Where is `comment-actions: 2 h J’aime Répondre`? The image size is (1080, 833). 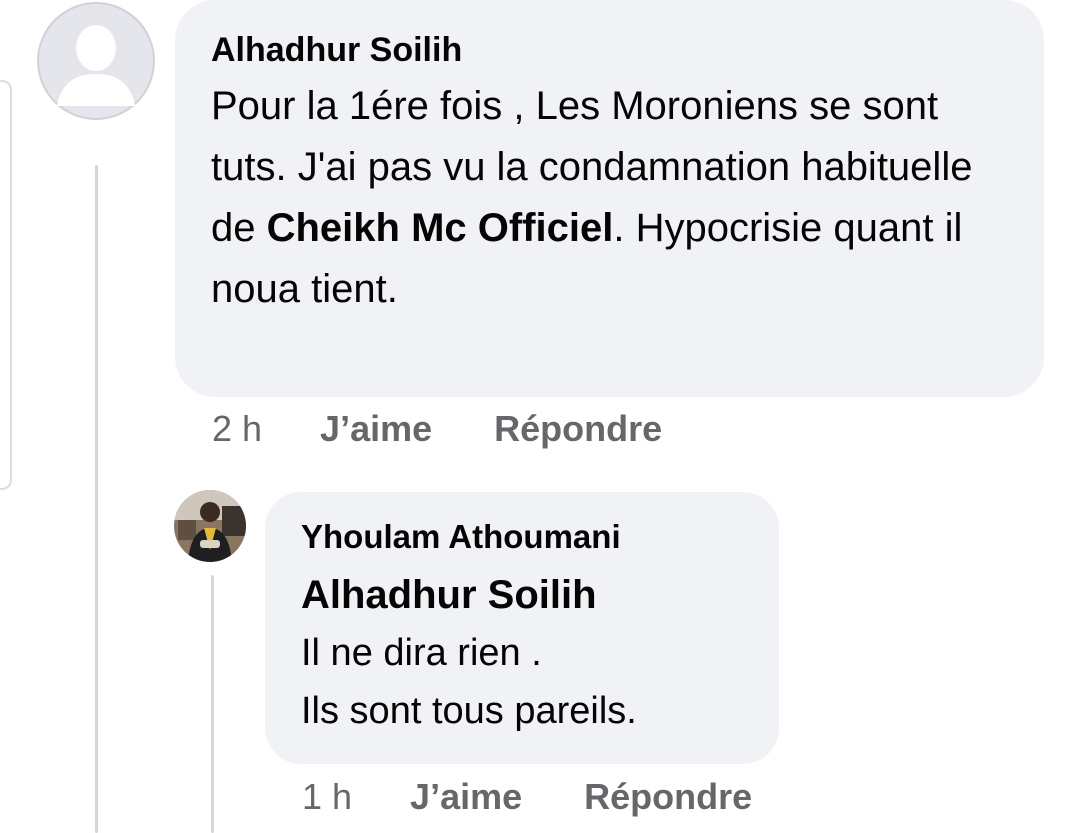
comment-actions: 2 h J’aime Répondre is located at coordinates (437, 429).